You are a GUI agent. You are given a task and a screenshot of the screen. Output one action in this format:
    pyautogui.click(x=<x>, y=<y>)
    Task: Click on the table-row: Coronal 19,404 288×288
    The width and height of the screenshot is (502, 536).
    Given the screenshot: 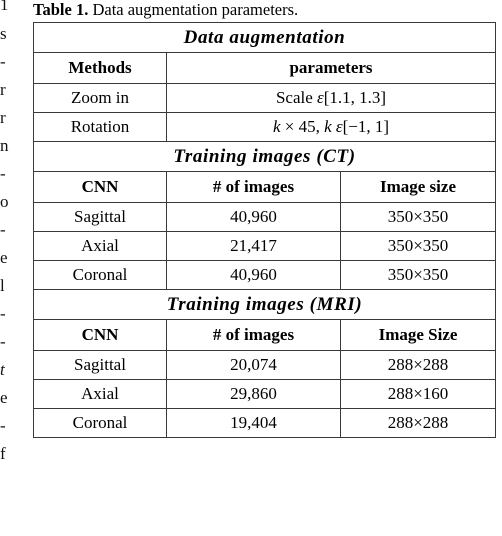 What is the action you would take?
    pyautogui.click(x=264, y=423)
    